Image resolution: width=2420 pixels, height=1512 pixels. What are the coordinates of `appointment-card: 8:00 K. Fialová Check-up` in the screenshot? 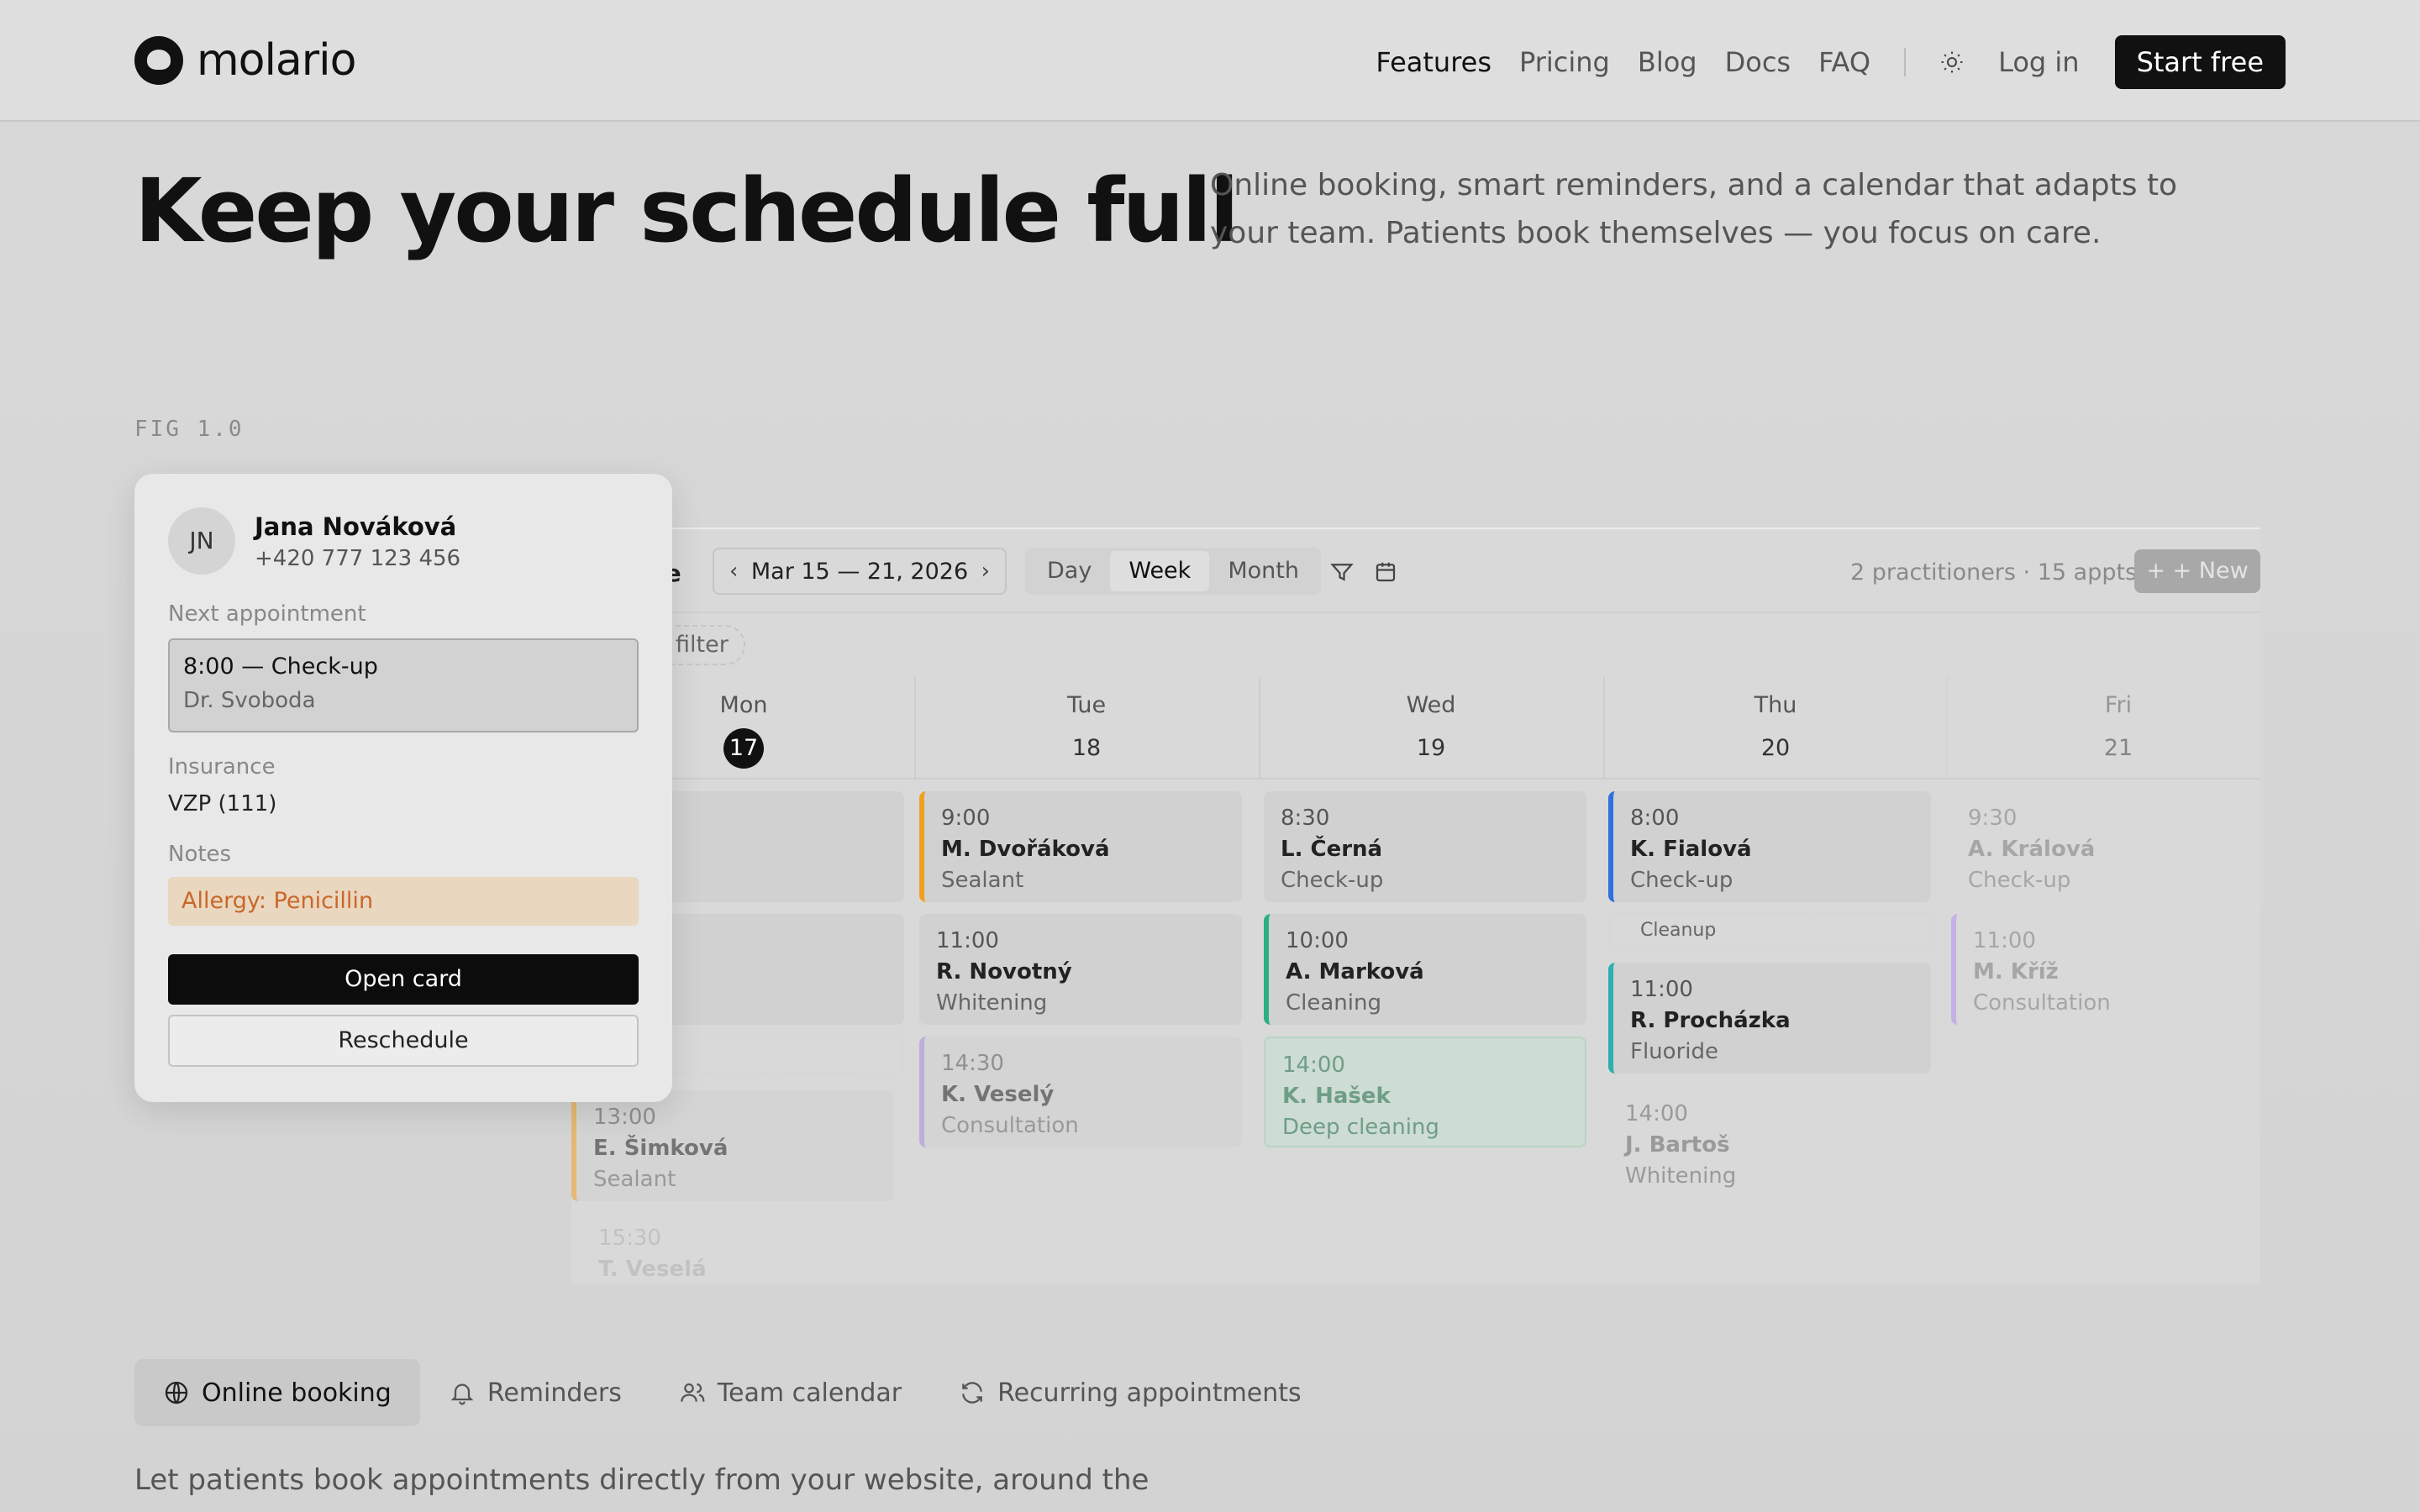 It's located at (1769, 846).